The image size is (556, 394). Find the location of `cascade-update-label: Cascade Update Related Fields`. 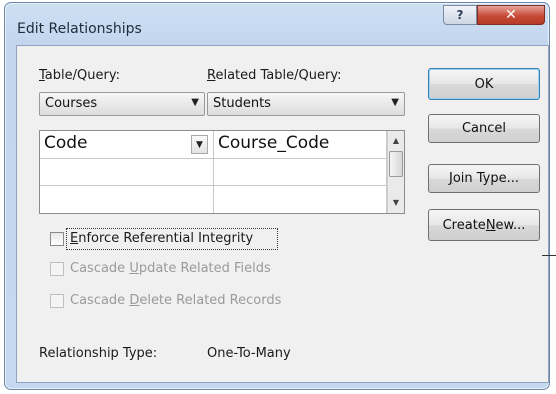

cascade-update-label: Cascade Update Related Fields is located at coordinates (170, 268).